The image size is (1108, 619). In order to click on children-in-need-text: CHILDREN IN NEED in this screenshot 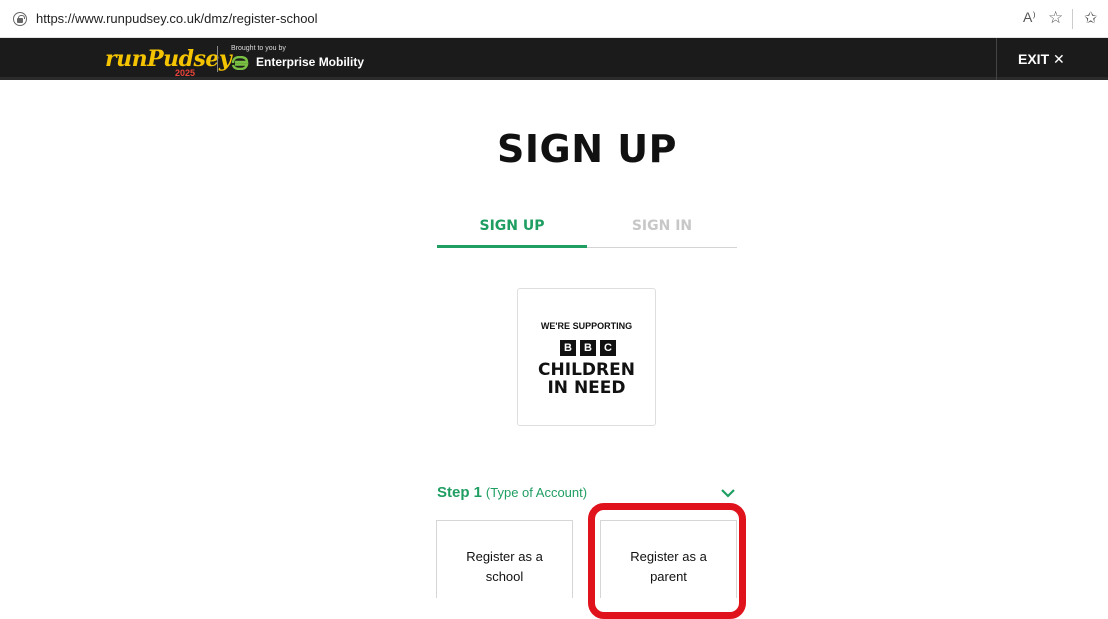, I will do `click(586, 379)`.